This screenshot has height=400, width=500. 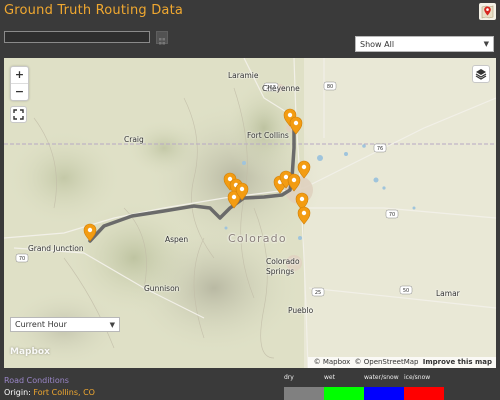 I want to click on highway-shield: 25, so click(x=318, y=292).